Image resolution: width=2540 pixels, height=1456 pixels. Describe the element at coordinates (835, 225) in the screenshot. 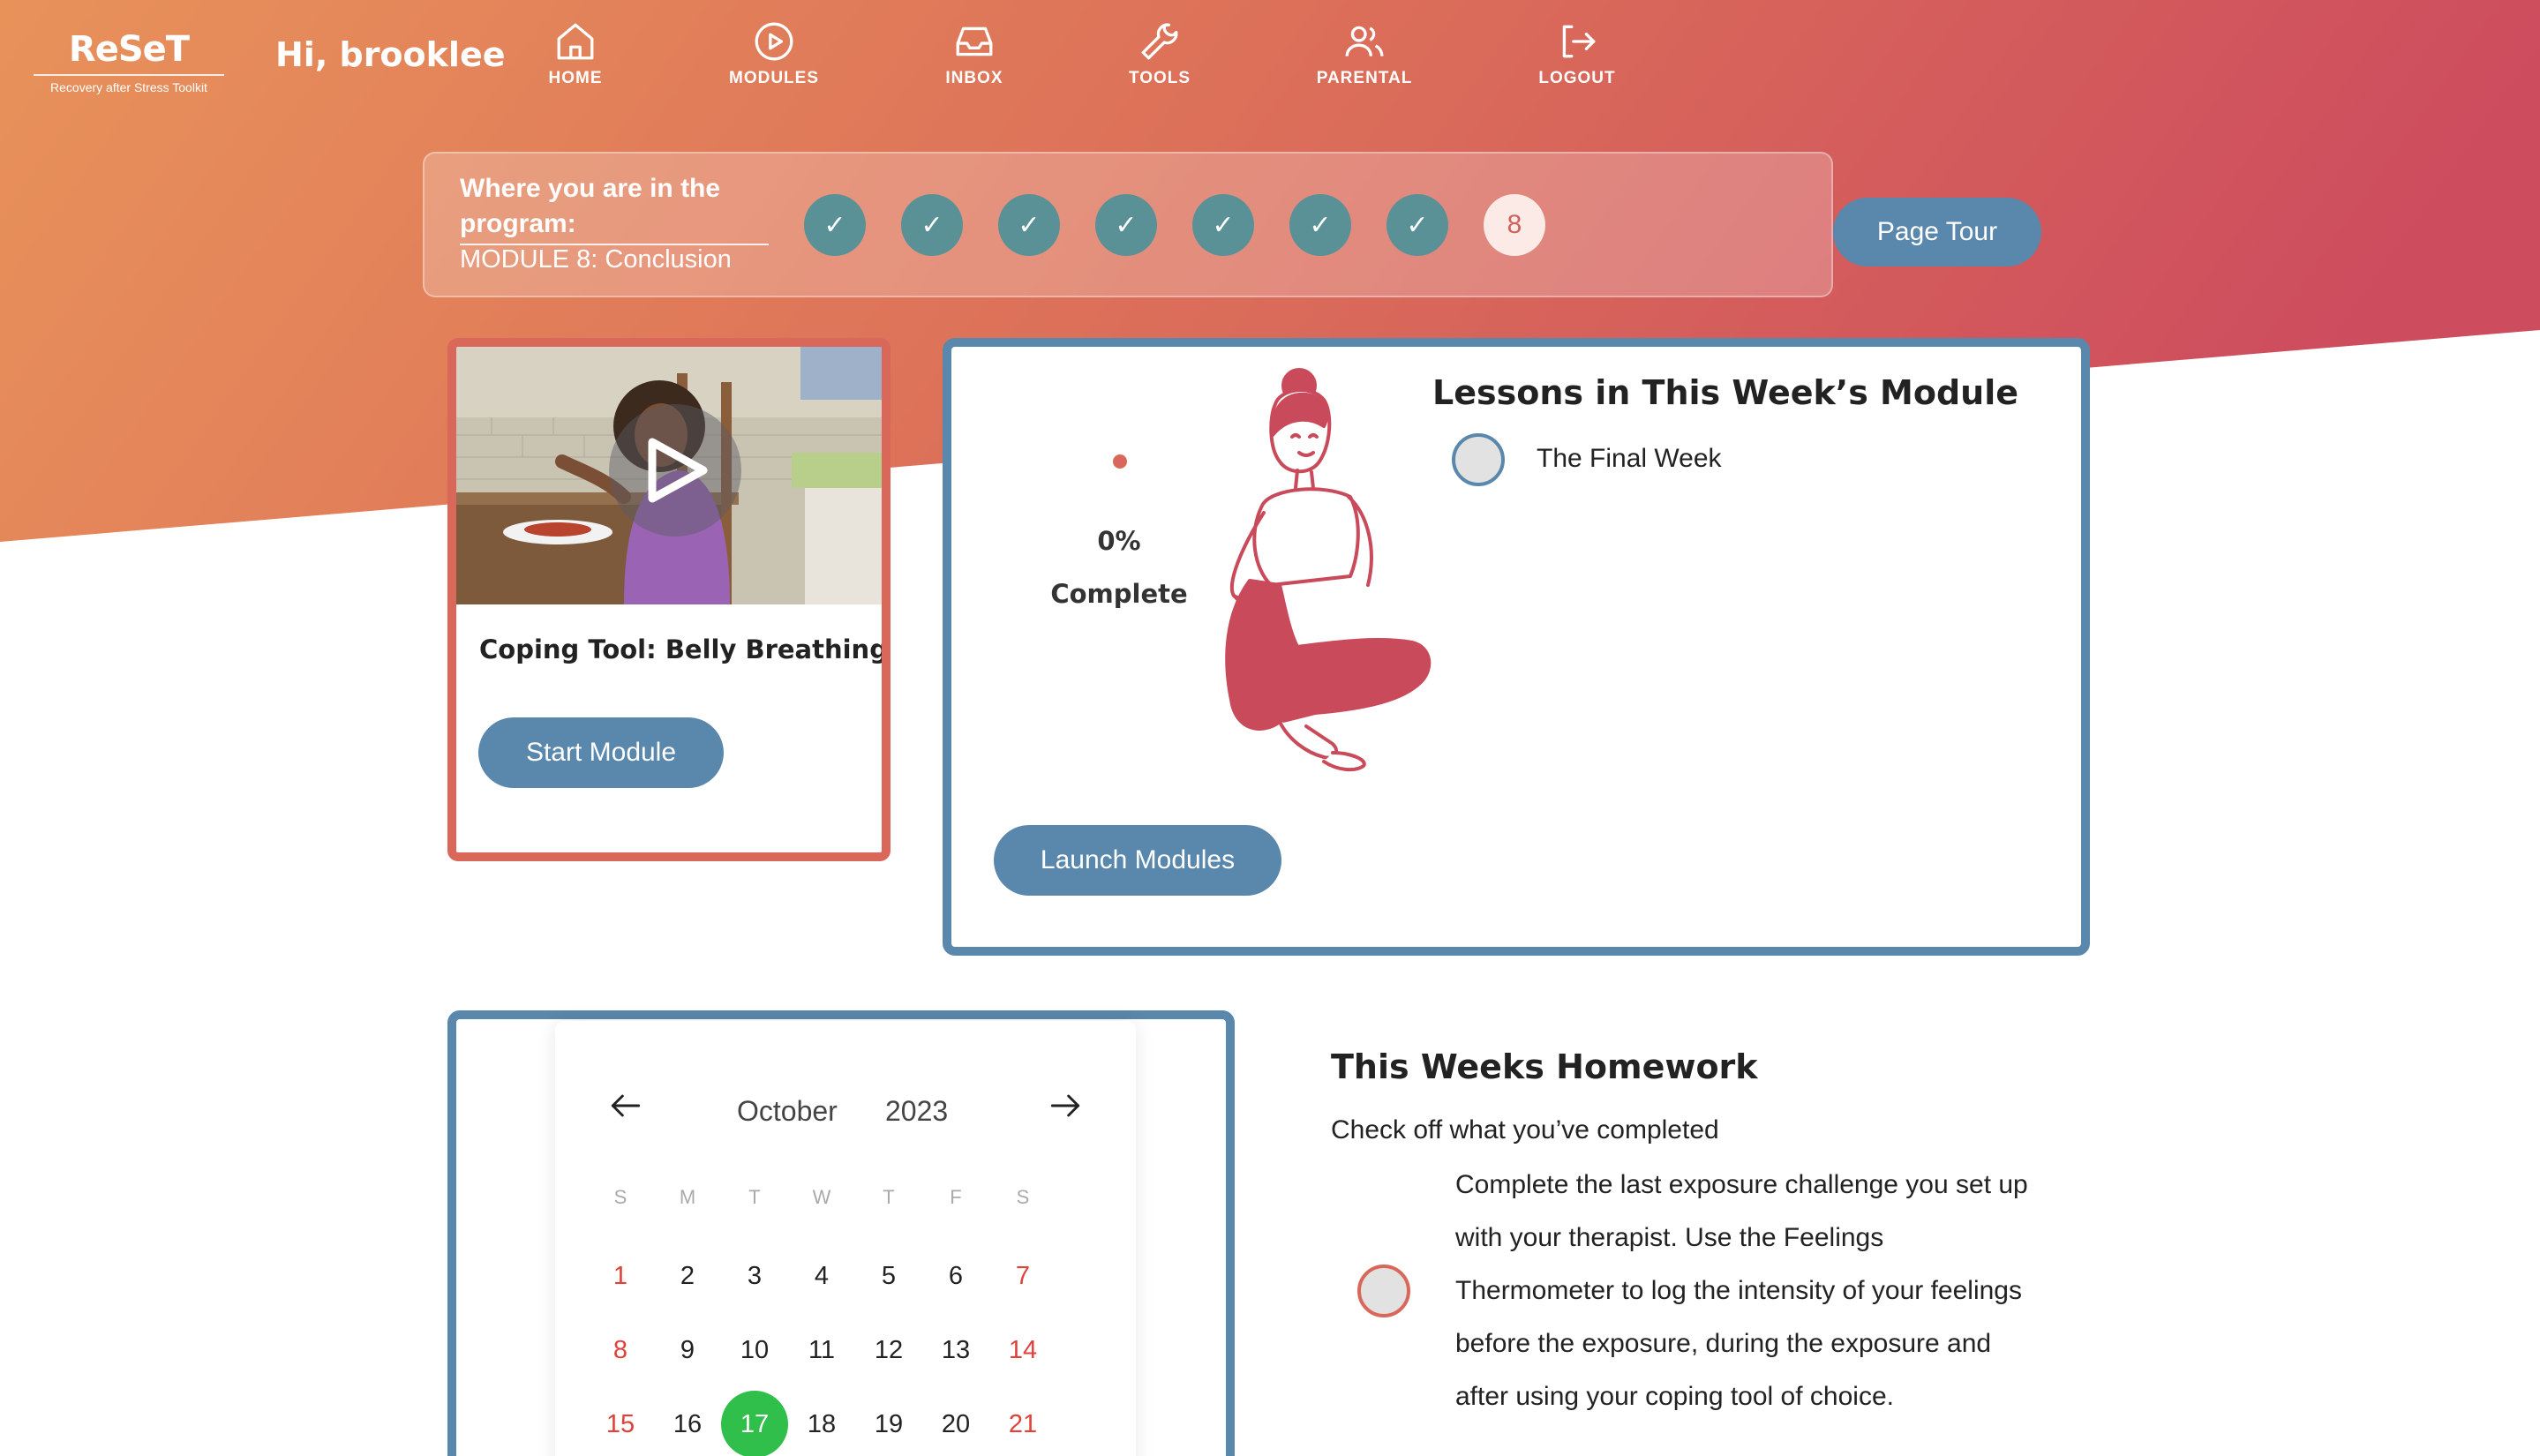

I see `progress-step-1: ✓` at that location.